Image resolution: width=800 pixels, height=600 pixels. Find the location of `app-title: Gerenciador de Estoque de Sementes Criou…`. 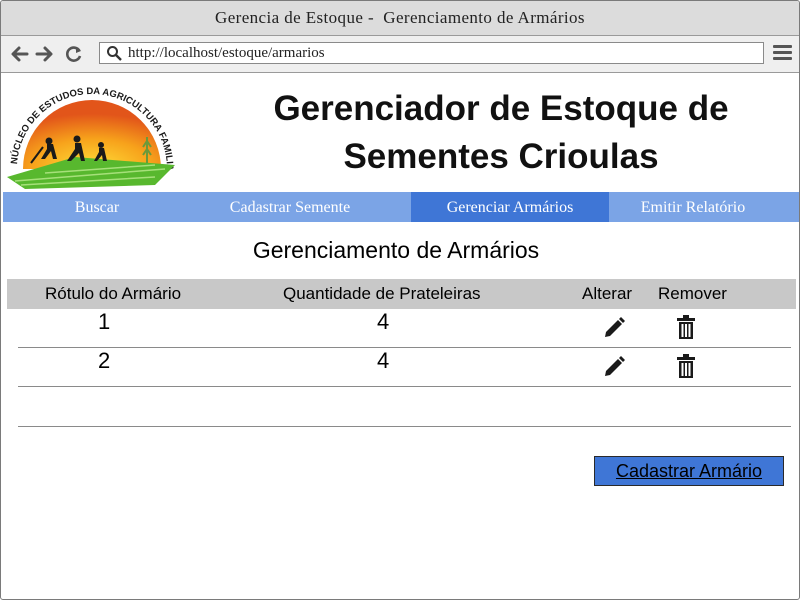

app-title: Gerenciador de Estoque de Sementes Criou… is located at coordinates (501, 133).